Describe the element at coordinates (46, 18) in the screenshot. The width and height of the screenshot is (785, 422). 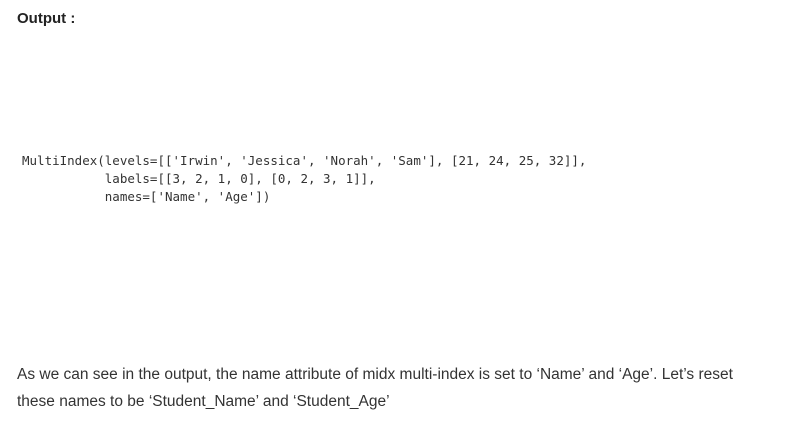
I see `output-heading: Output :` at that location.